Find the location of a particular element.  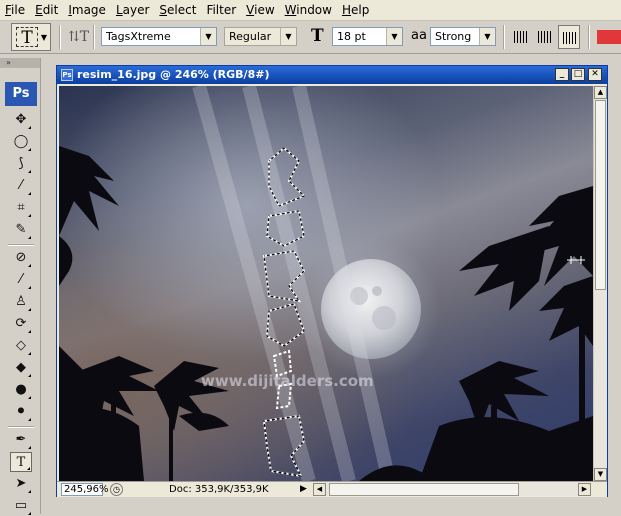

font-size-select: 18 pt ▼ is located at coordinates (367, 36).